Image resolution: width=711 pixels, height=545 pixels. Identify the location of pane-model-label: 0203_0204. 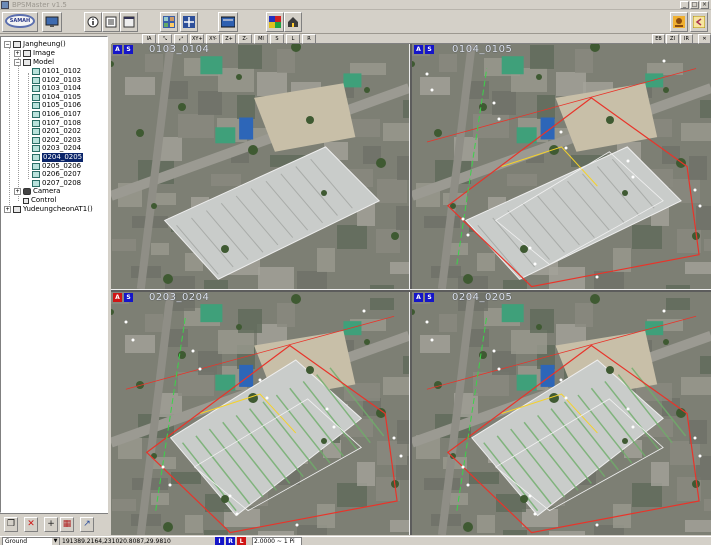
(179, 297).